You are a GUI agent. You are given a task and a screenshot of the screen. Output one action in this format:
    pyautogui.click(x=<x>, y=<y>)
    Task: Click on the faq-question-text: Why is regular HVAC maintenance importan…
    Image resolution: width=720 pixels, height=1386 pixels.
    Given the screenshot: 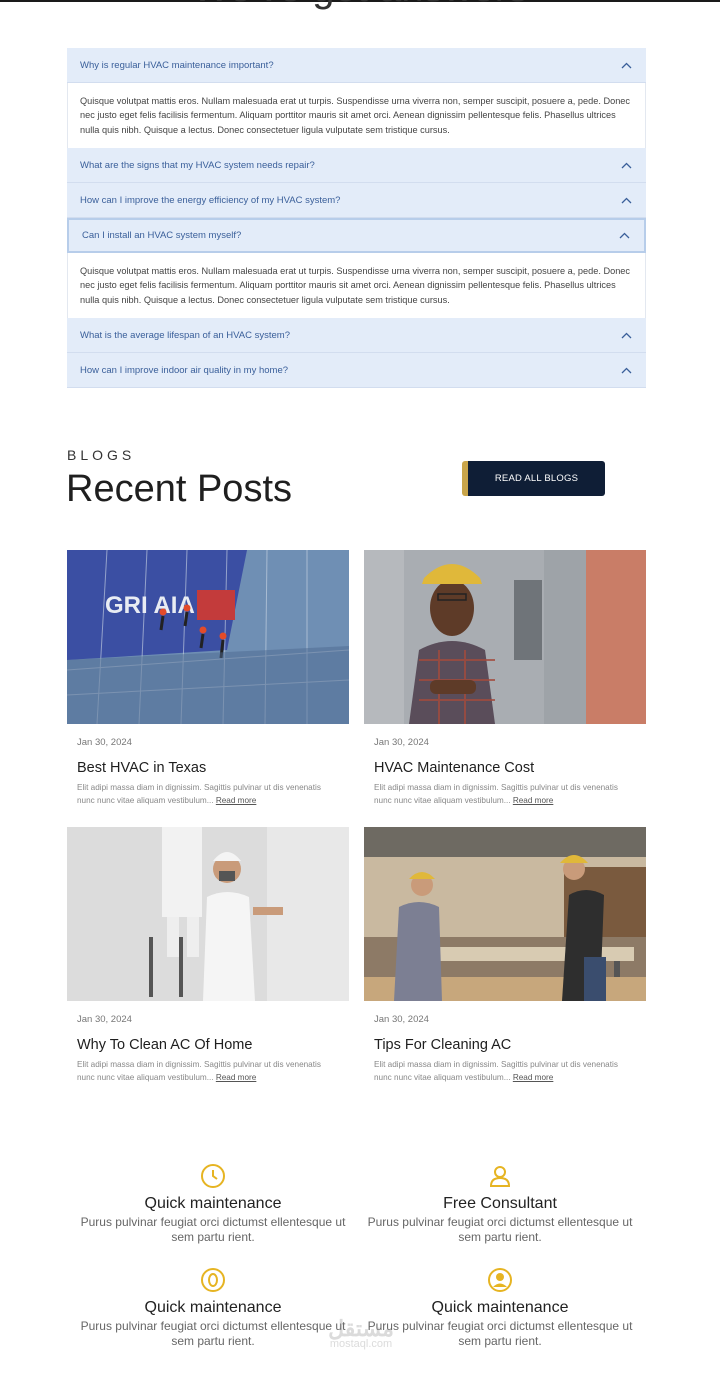 What is the action you would take?
    pyautogui.click(x=177, y=65)
    